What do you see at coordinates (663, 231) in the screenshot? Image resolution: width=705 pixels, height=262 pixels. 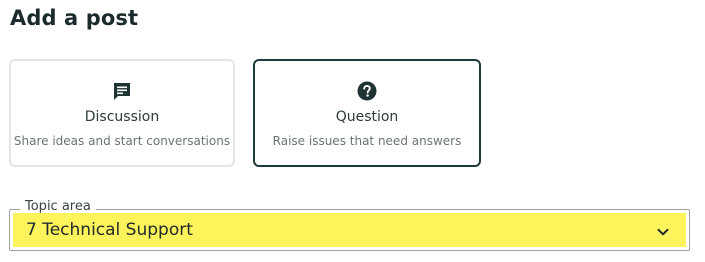 I see `chevron-down-icon` at bounding box center [663, 231].